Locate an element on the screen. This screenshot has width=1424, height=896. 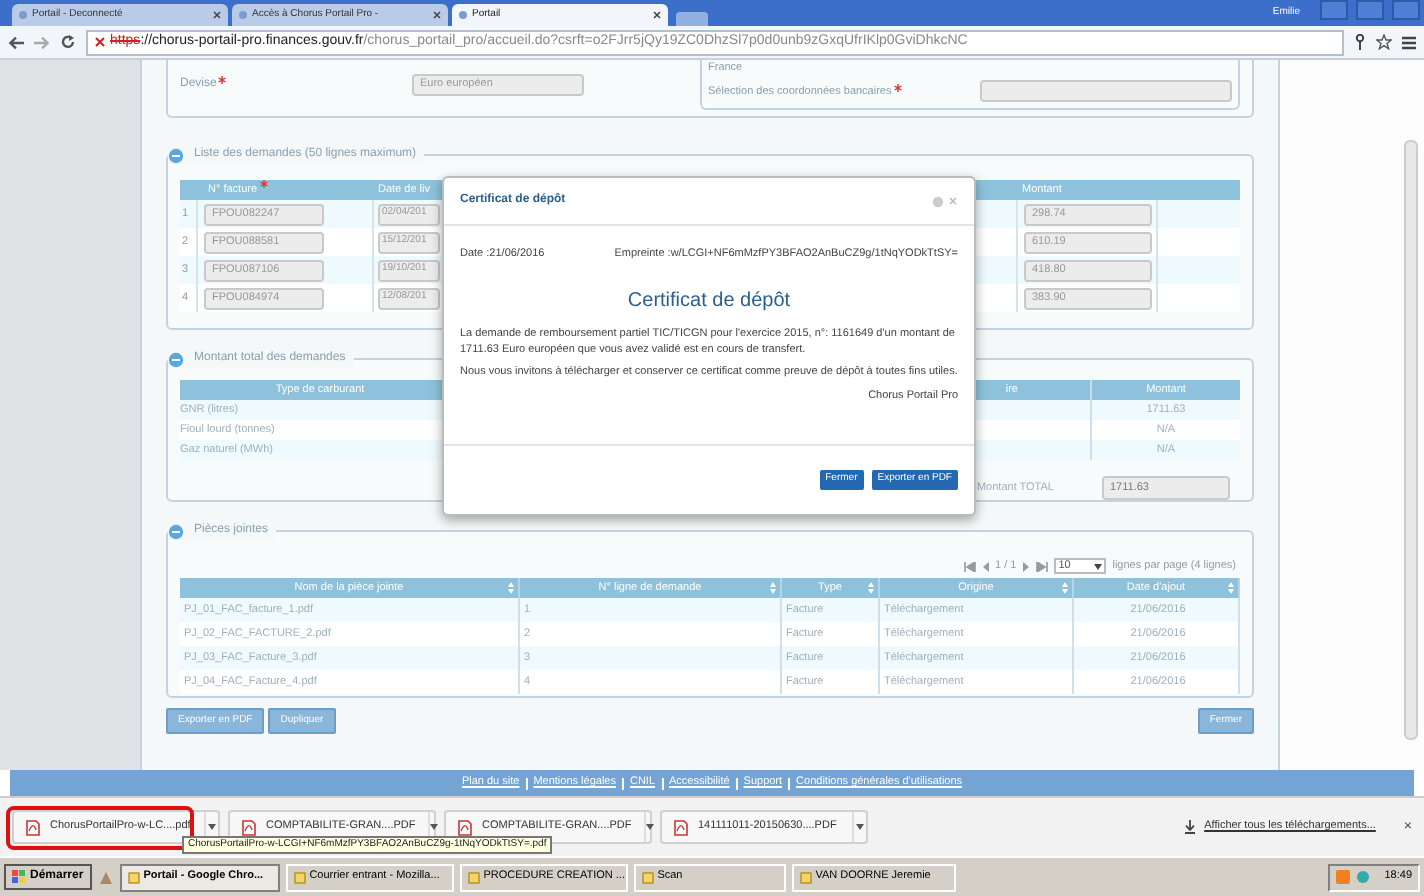
dialog-heading: Certificat de dépôt is located at coordinates (709, 302).